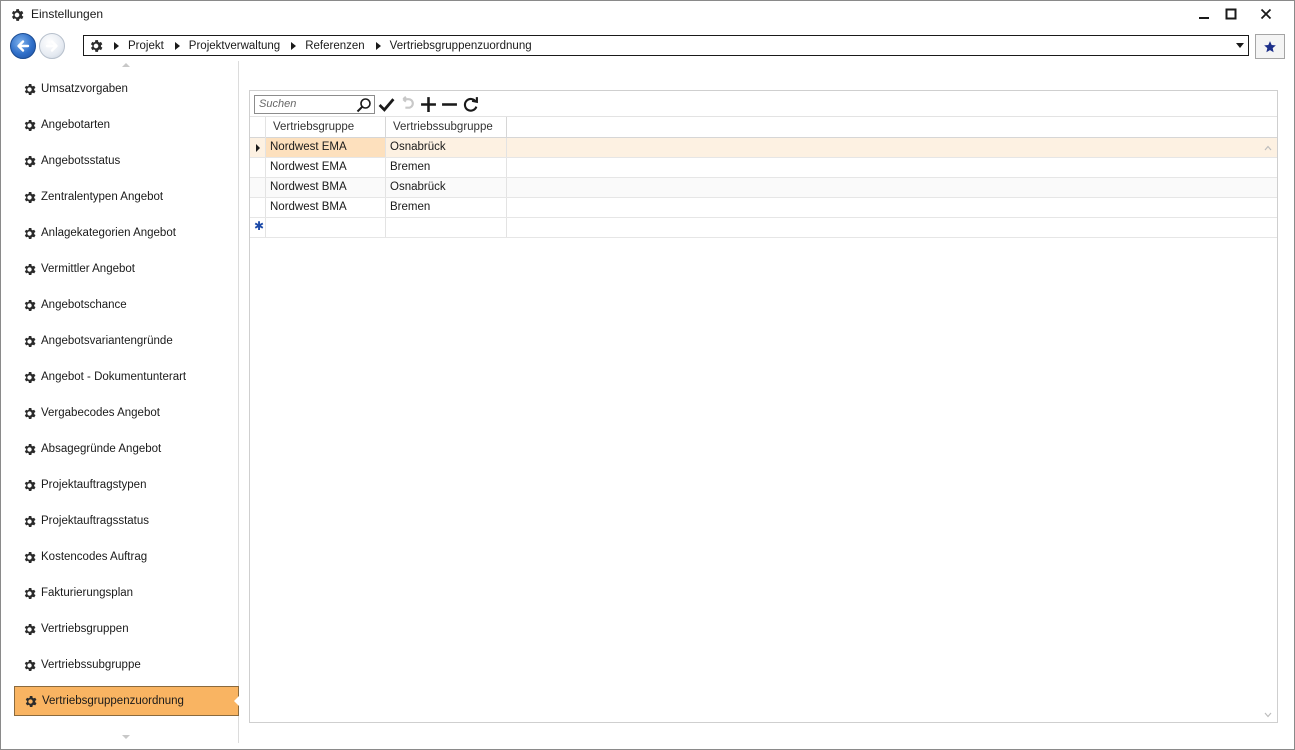 The image size is (1295, 750). What do you see at coordinates (326, 127) in the screenshot?
I see `column-header-vertriebsgruppe: Vertriebsgruppe` at bounding box center [326, 127].